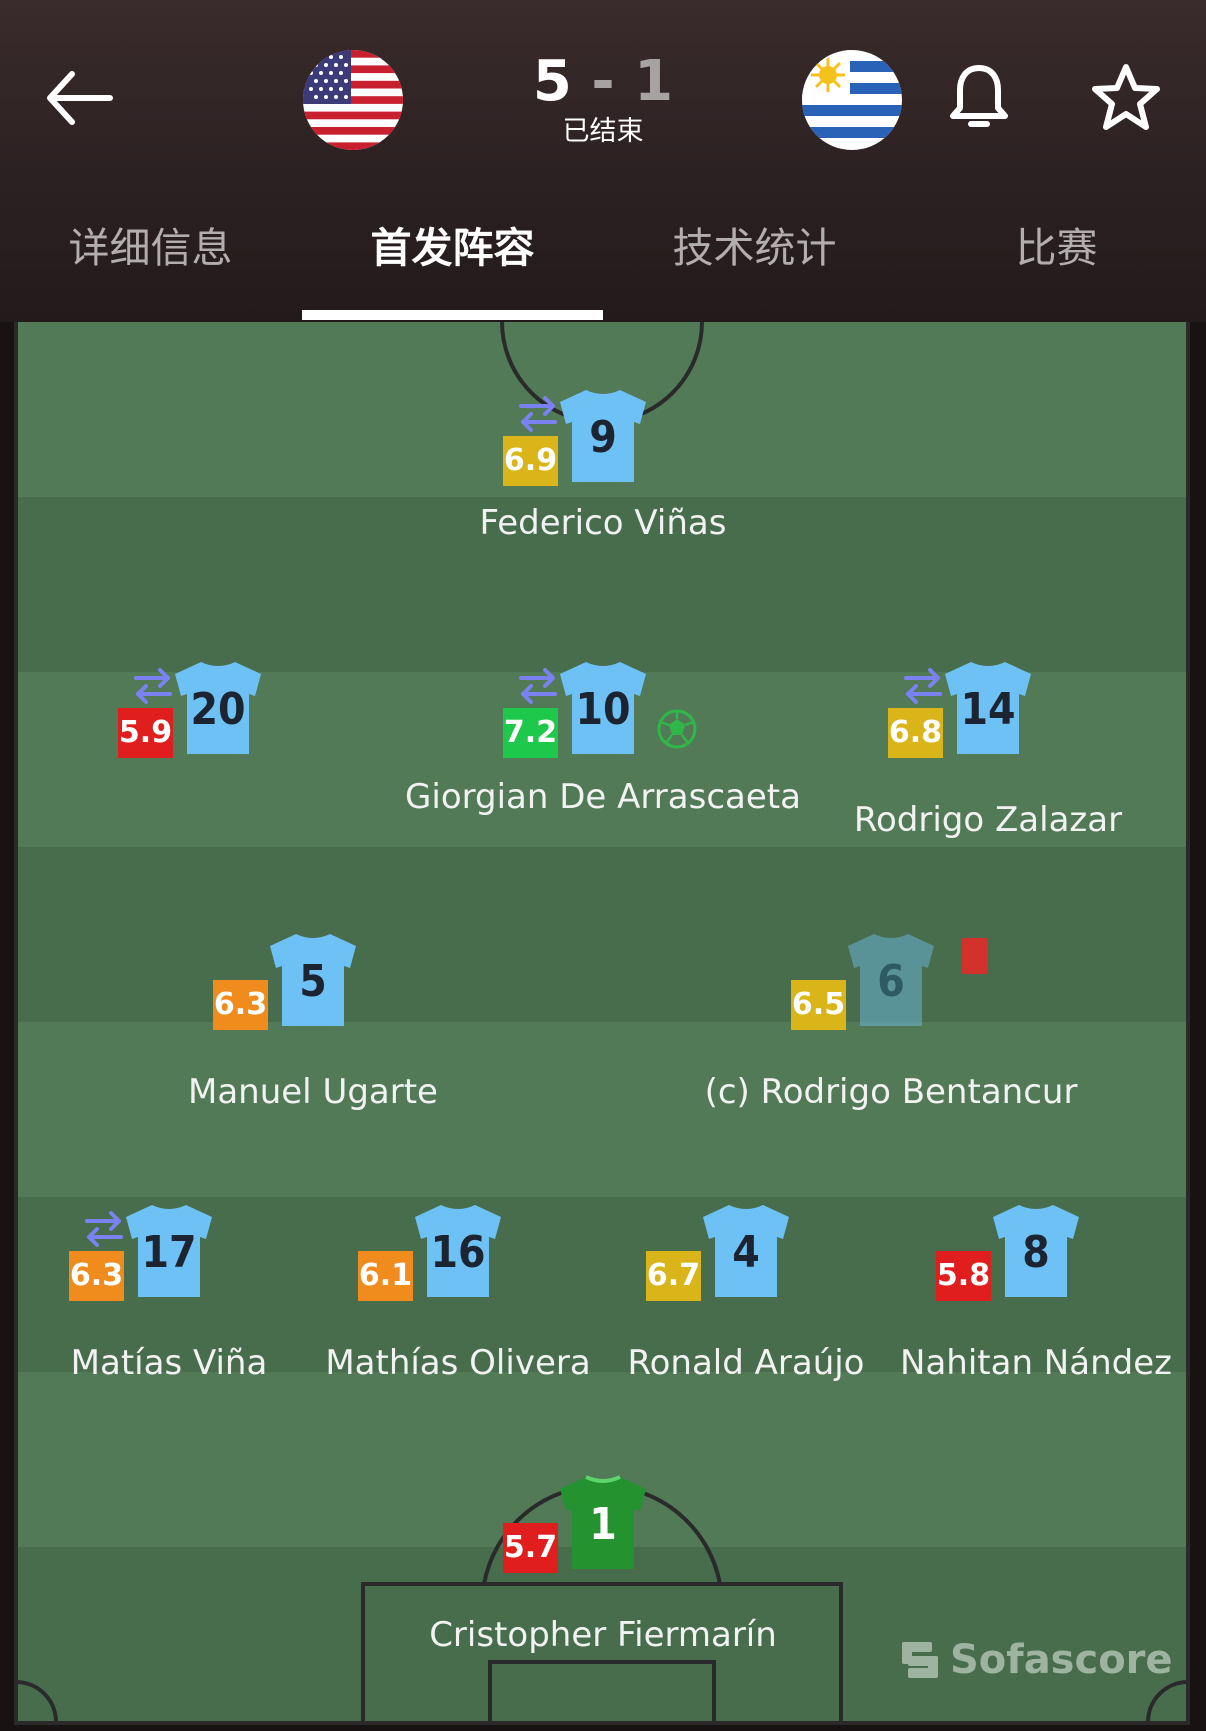 This screenshot has width=1206, height=1731. I want to click on tab-statistics: 技术统计, so click(754, 248).